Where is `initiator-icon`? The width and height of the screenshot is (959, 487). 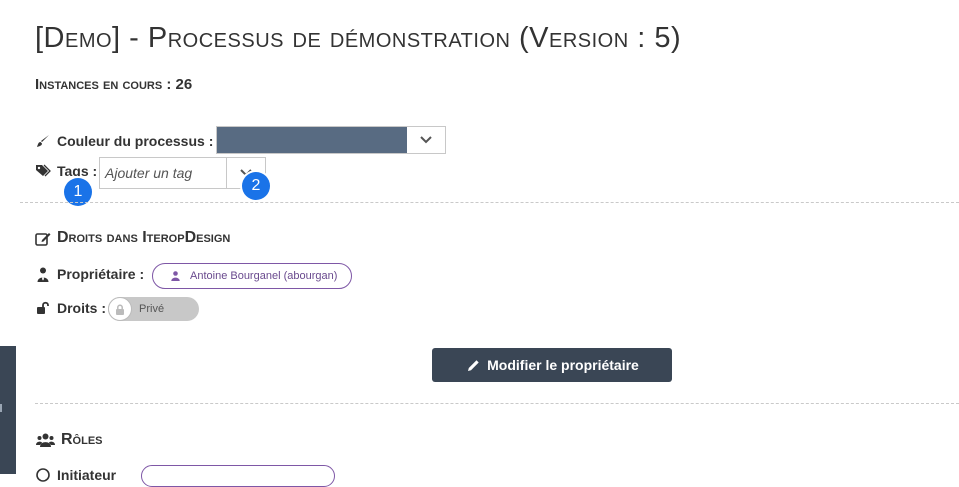
initiator-icon is located at coordinates (43, 475).